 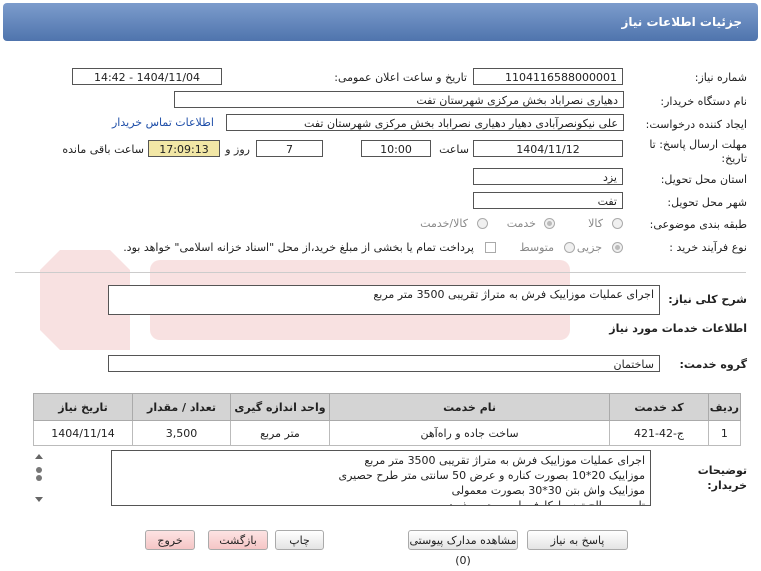 What do you see at coordinates (681, 22) in the screenshot?
I see `page-title: جزئیات اطلاعات نیاز` at bounding box center [681, 22].